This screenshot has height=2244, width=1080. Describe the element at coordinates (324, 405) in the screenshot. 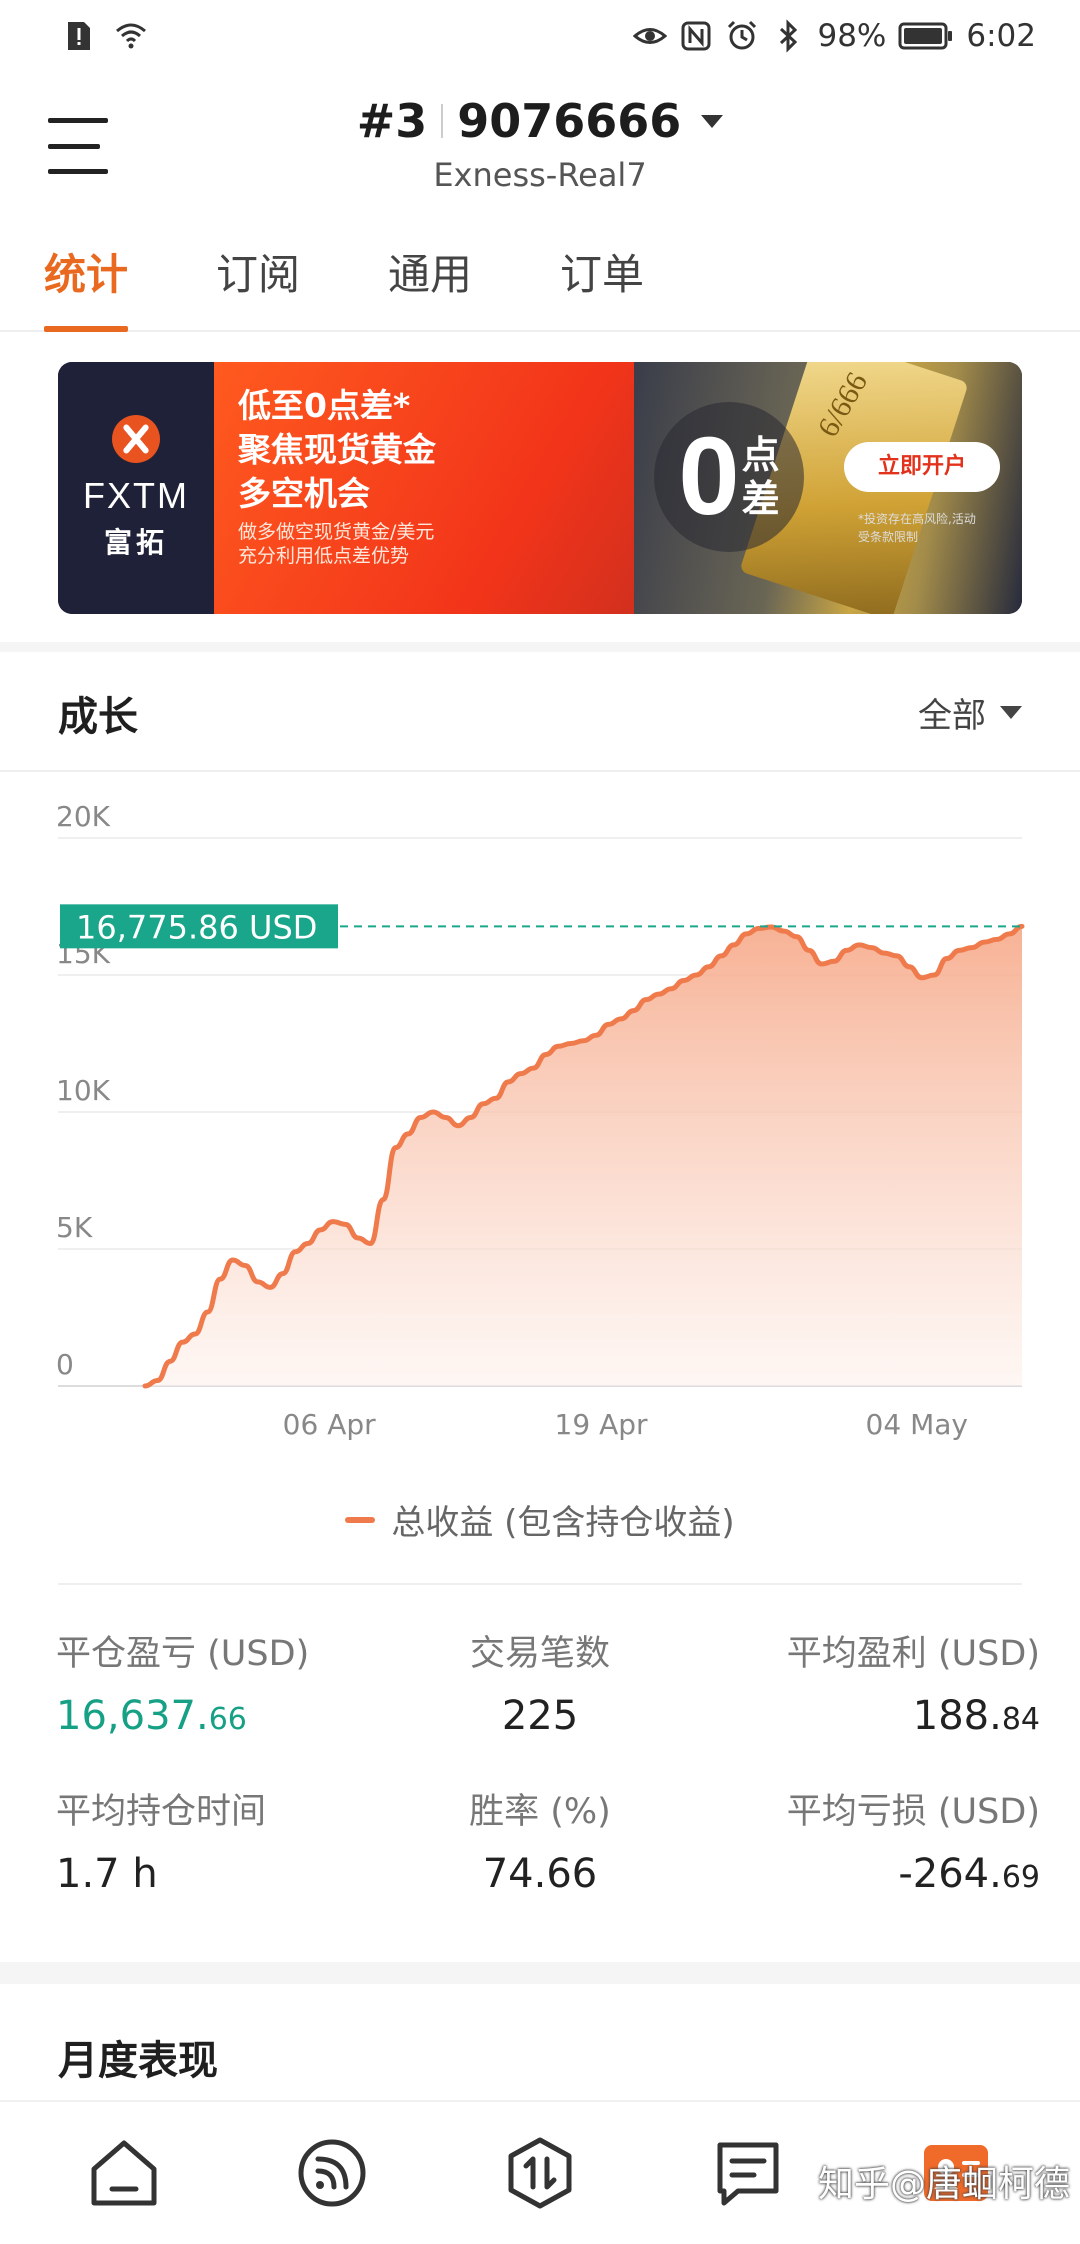

I see `banner-headline-1: 低至0点差*` at that location.